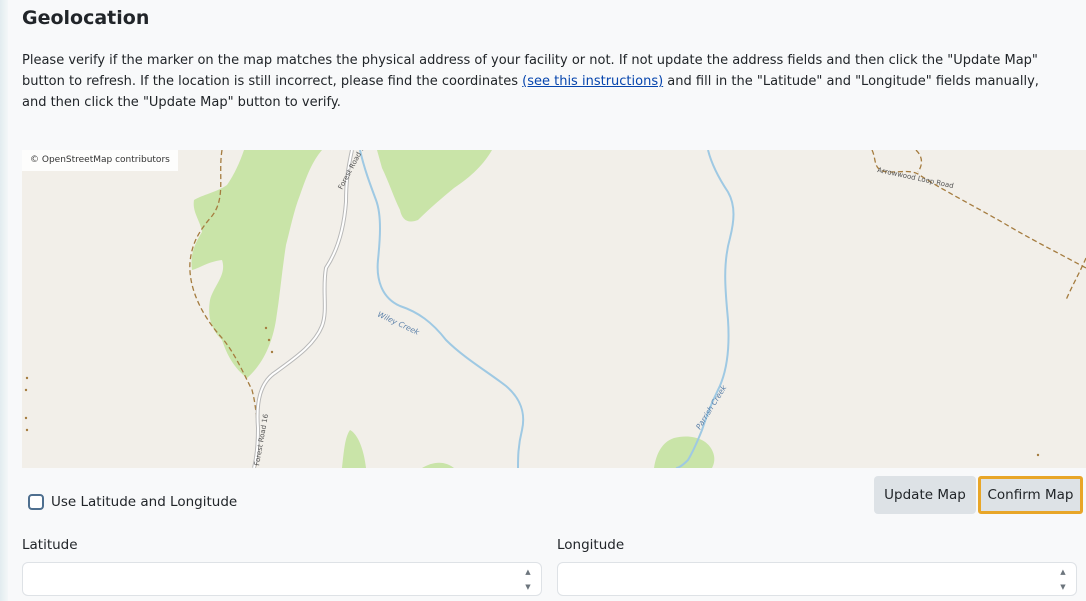  What do you see at coordinates (4, 300) in the screenshot?
I see `left-edge` at bounding box center [4, 300].